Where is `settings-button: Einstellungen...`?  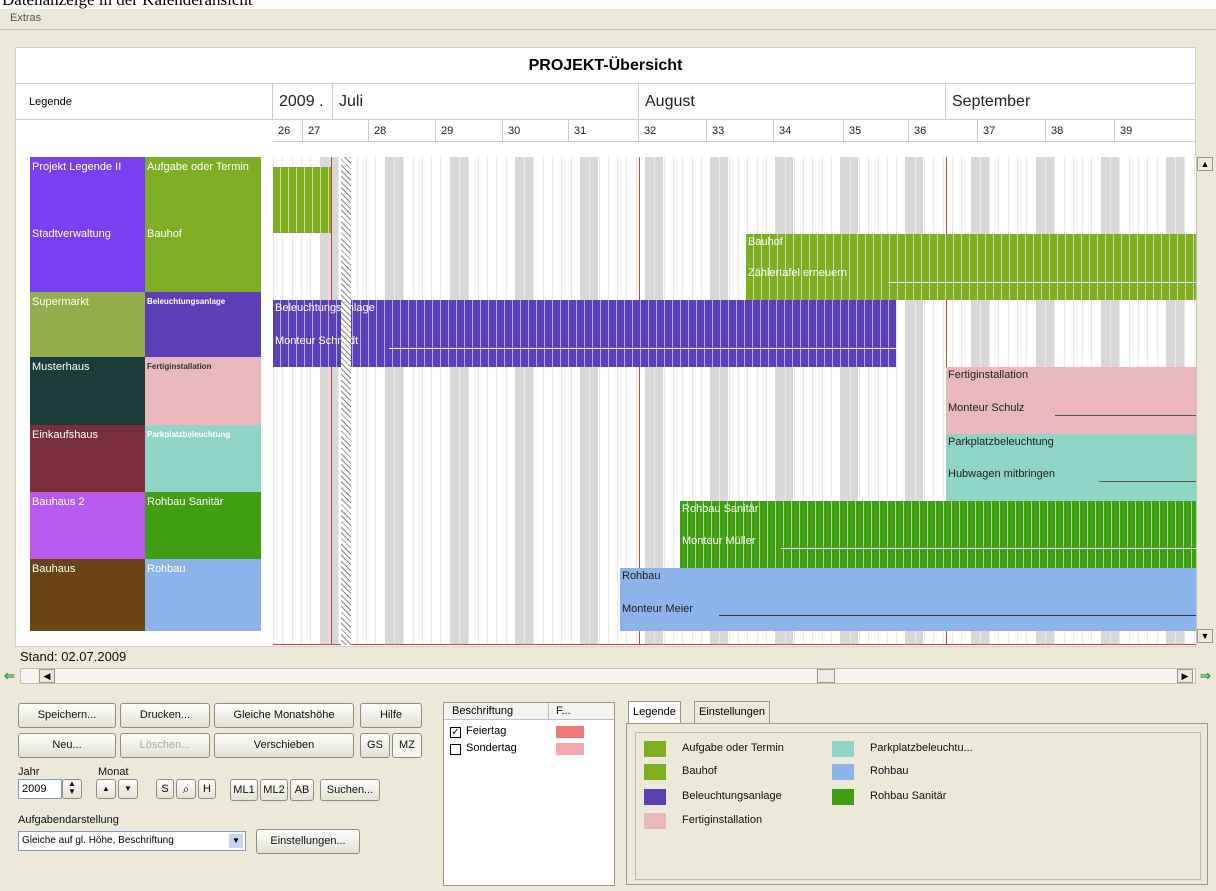 settings-button: Einstellungen... is located at coordinates (308, 841).